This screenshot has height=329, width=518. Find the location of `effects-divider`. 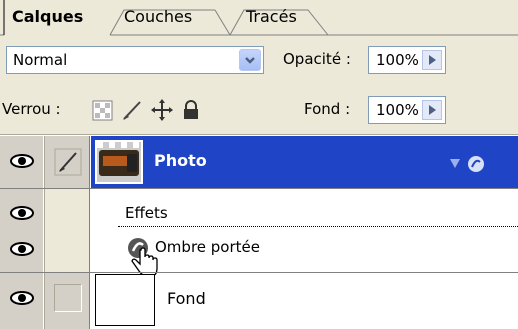

effects-divider is located at coordinates (318, 226).